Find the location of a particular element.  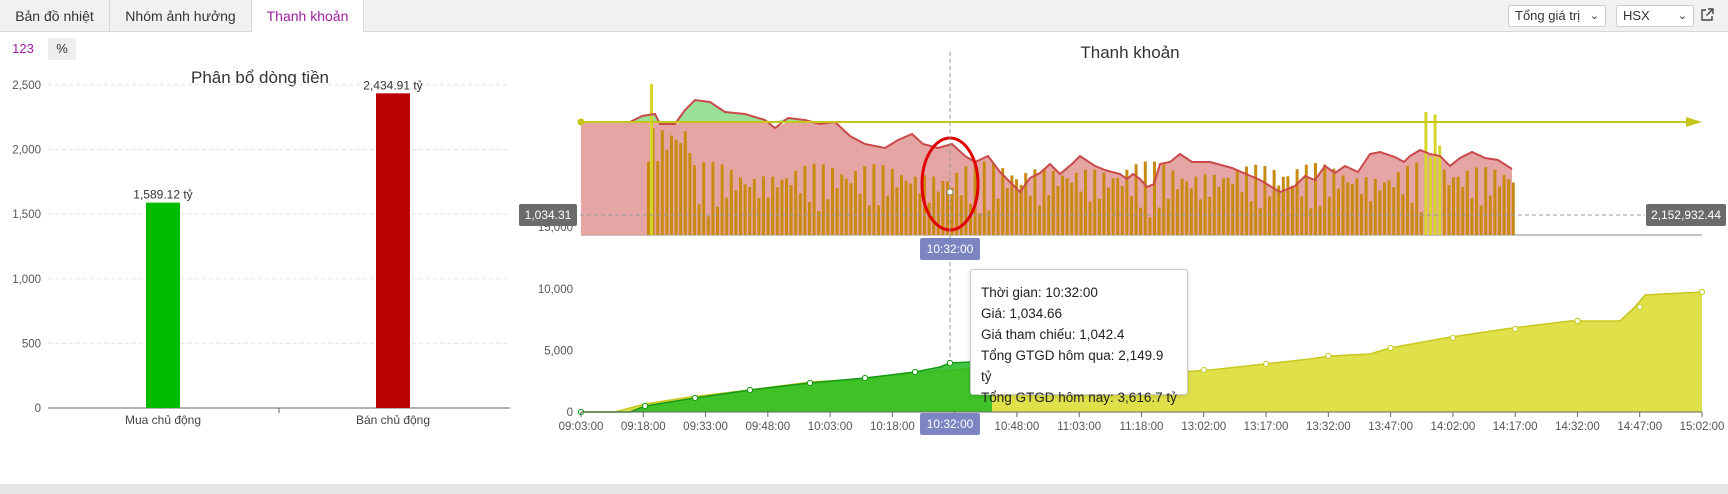

x-tick-label: 10:18:00 is located at coordinates (892, 427).